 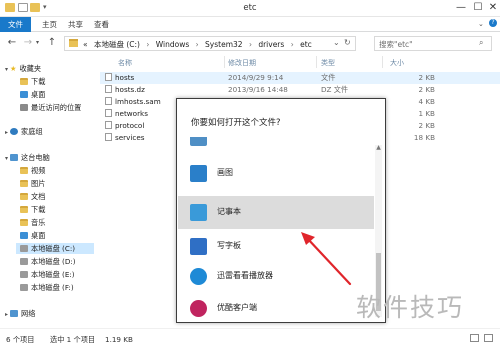 What do you see at coordinates (493, 8) in the screenshot?
I see `close-button: ✕` at bounding box center [493, 8].